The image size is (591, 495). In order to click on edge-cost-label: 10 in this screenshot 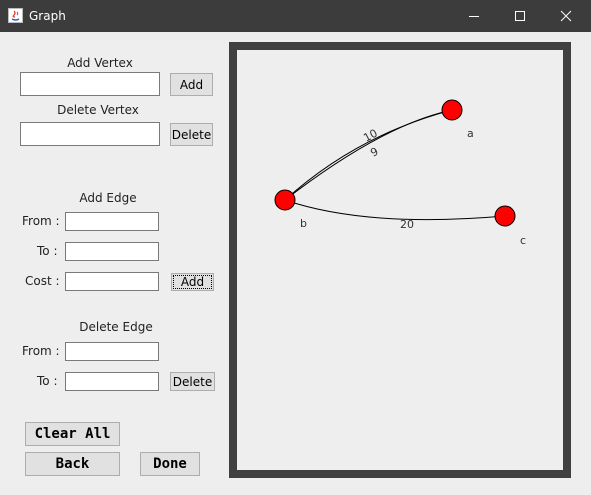, I will do `click(370, 136)`.